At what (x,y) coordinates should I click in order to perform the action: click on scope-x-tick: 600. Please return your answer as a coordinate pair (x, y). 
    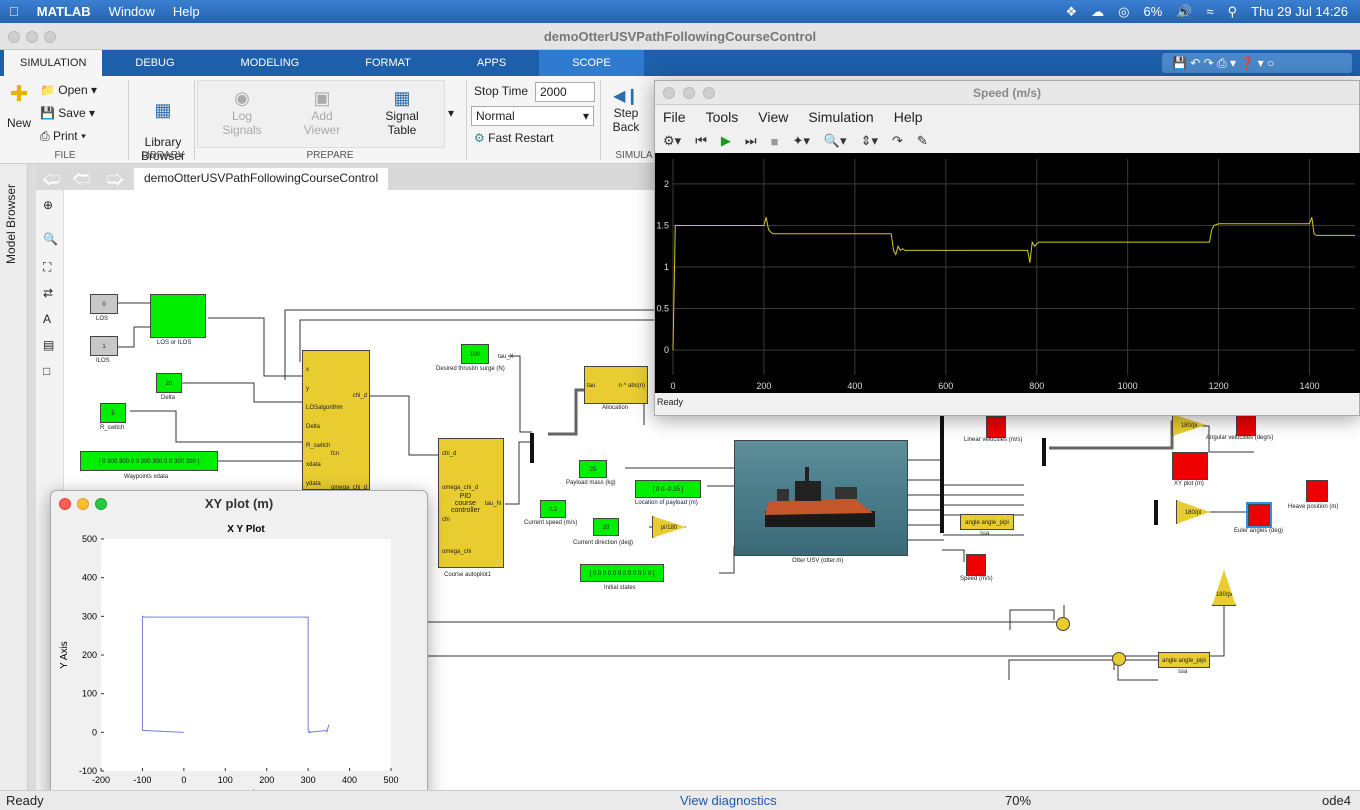
    Looking at the image, I should click on (945, 386).